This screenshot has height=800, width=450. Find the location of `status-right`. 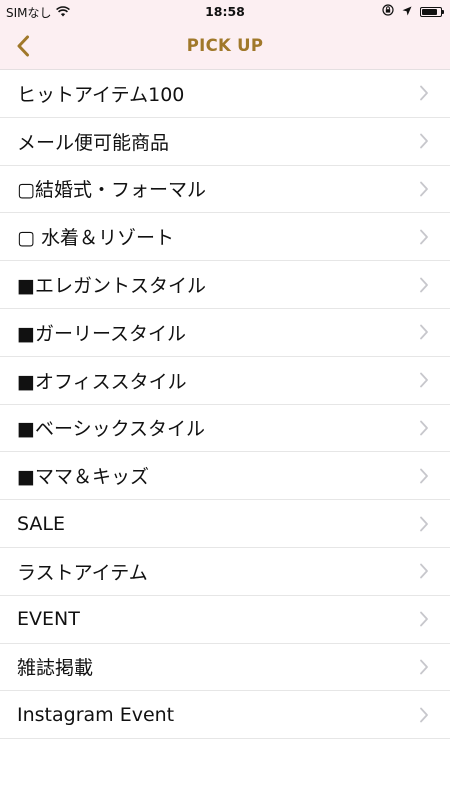

status-right is located at coordinates (413, 11).